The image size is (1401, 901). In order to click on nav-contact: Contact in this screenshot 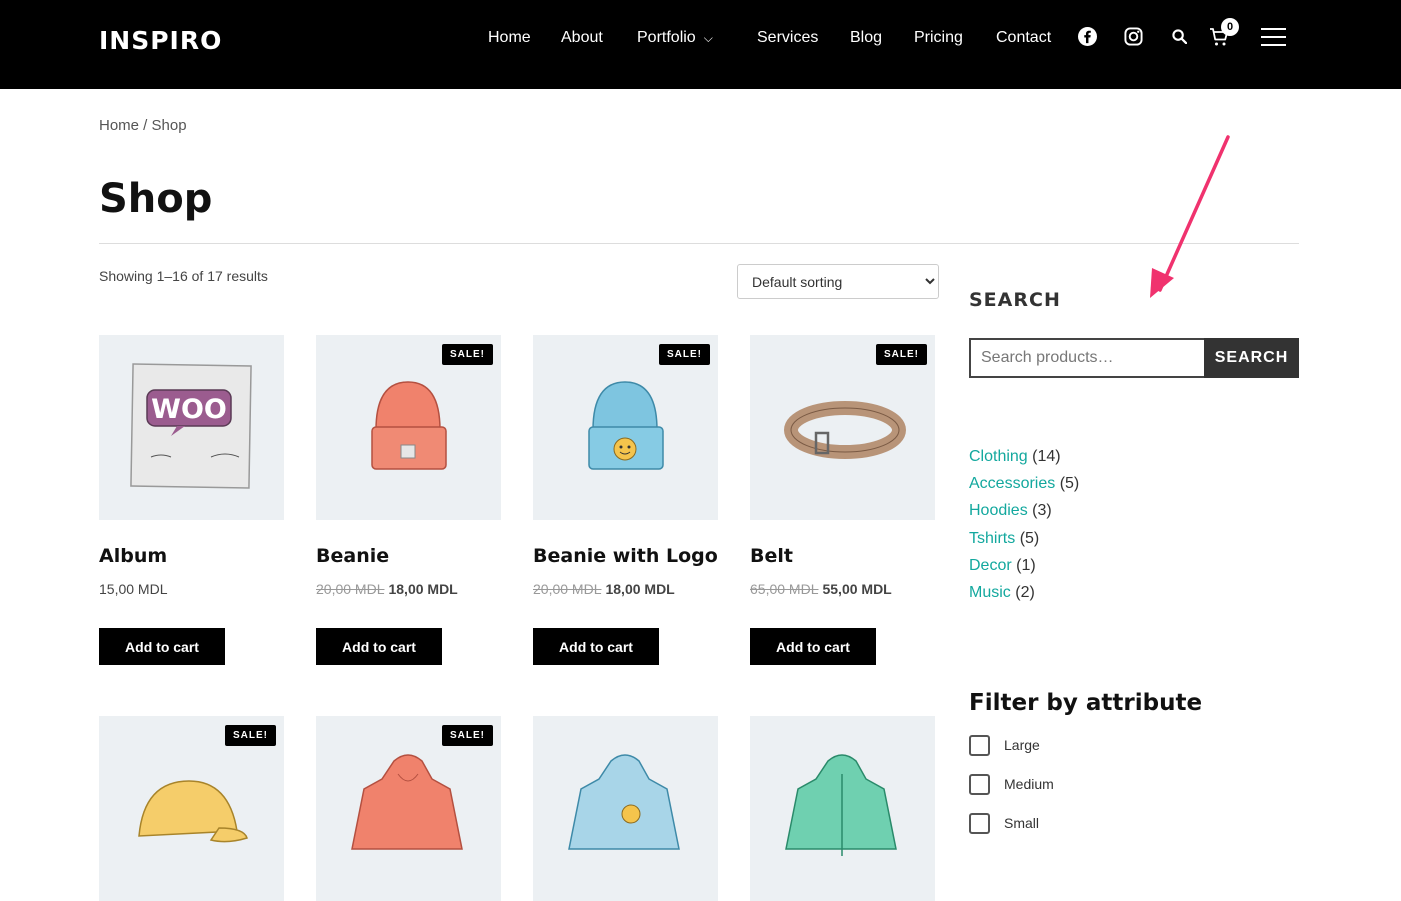, I will do `click(1023, 38)`.